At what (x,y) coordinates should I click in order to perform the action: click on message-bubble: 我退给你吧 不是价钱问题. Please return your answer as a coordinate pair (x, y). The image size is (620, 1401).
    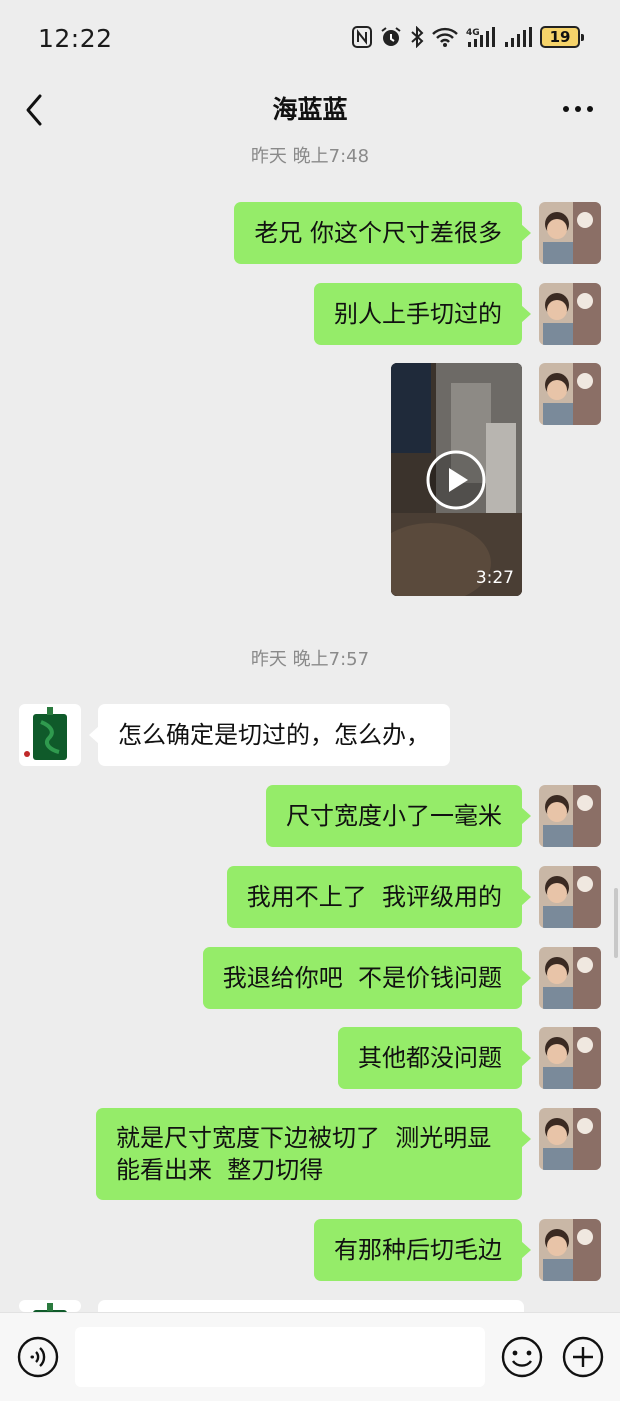
    Looking at the image, I should click on (367, 978).